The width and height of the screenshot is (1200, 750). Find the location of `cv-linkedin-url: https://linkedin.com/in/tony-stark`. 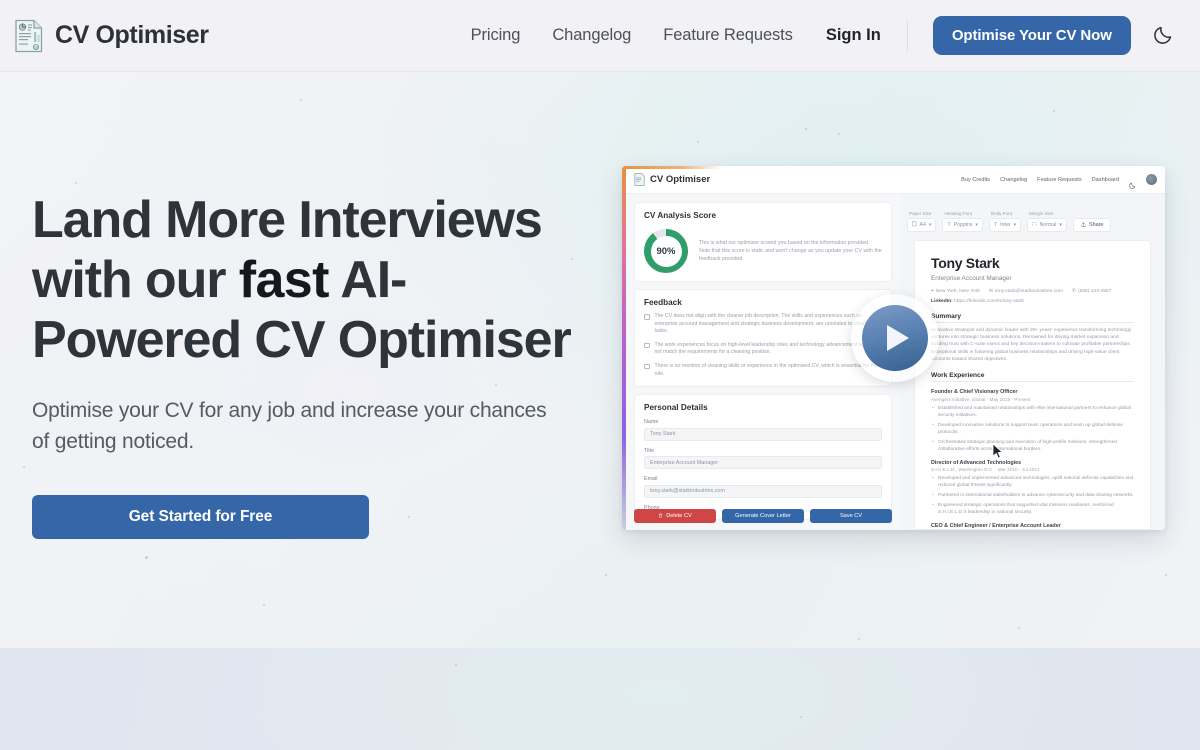

cv-linkedin-url: https://linkedin.com/in/tony-stark is located at coordinates (989, 301).